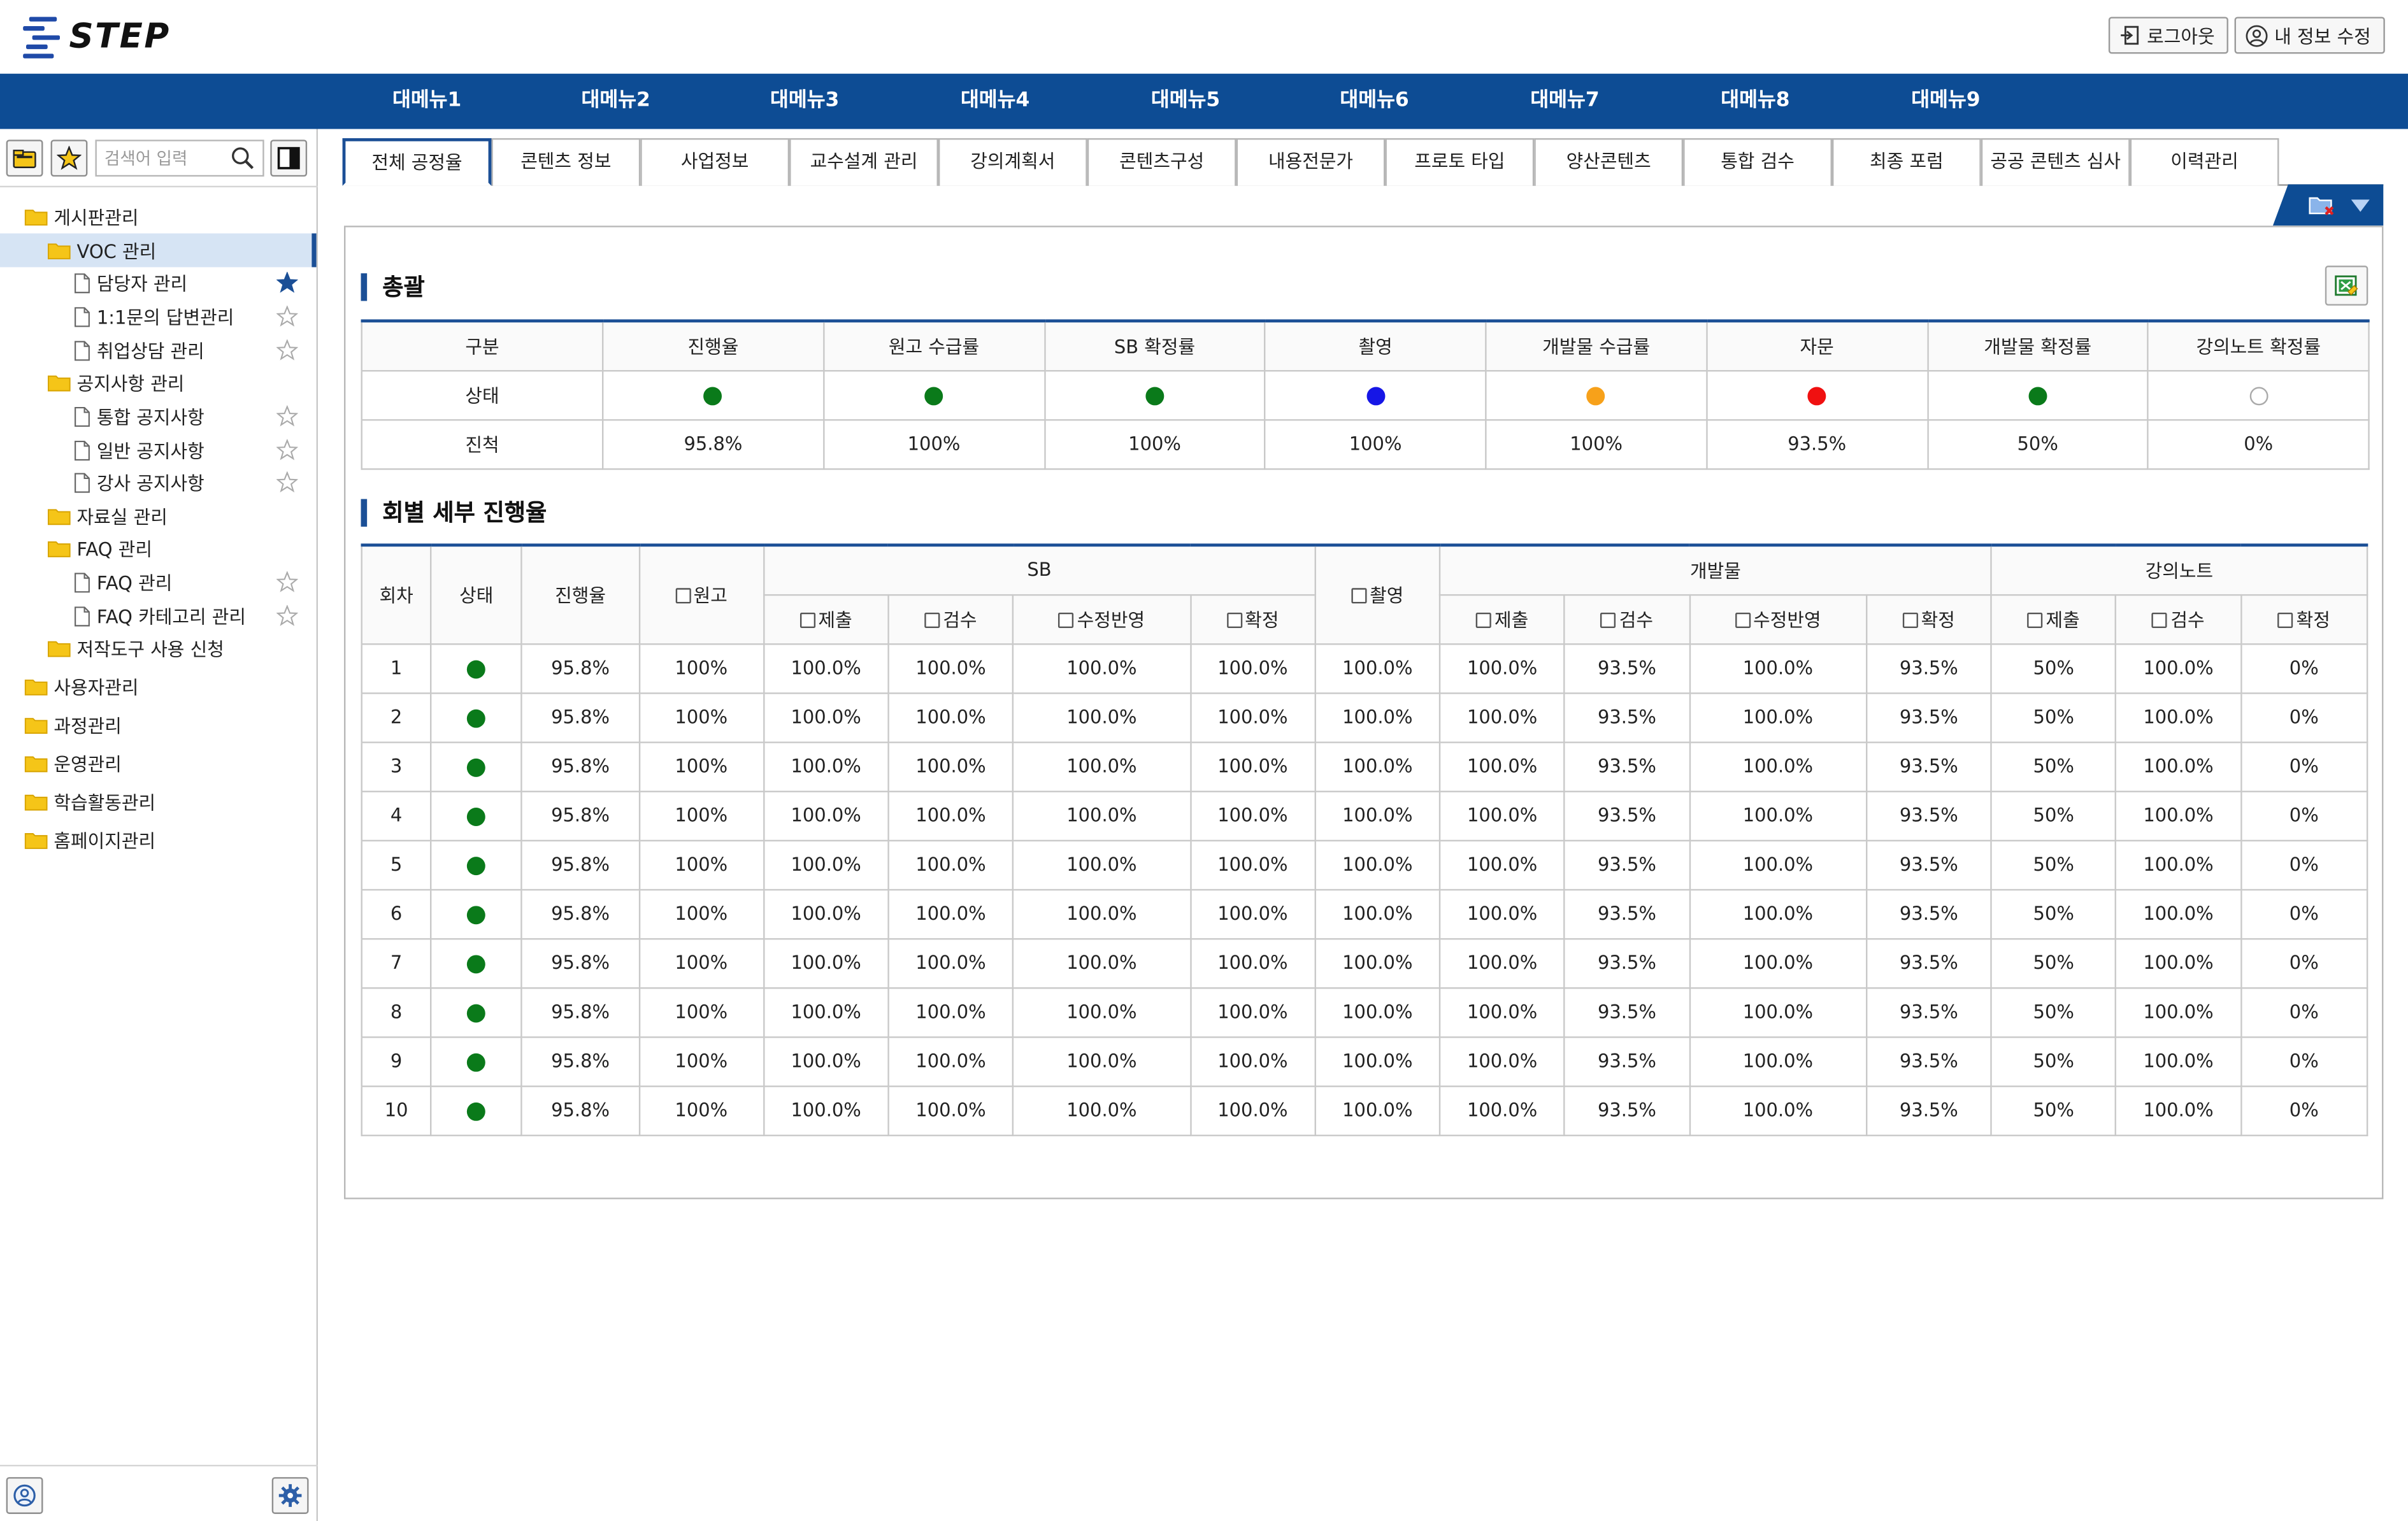  I want to click on tree-folder: 운영관리, so click(158, 763).